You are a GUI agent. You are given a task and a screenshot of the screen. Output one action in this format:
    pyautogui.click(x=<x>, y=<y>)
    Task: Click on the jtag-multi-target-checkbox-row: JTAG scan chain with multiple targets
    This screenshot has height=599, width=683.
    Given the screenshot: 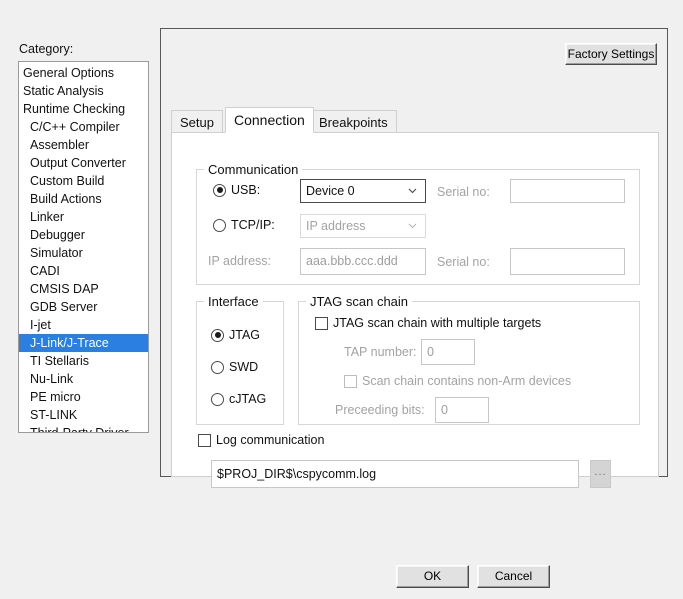 What is the action you would take?
    pyautogui.click(x=428, y=323)
    